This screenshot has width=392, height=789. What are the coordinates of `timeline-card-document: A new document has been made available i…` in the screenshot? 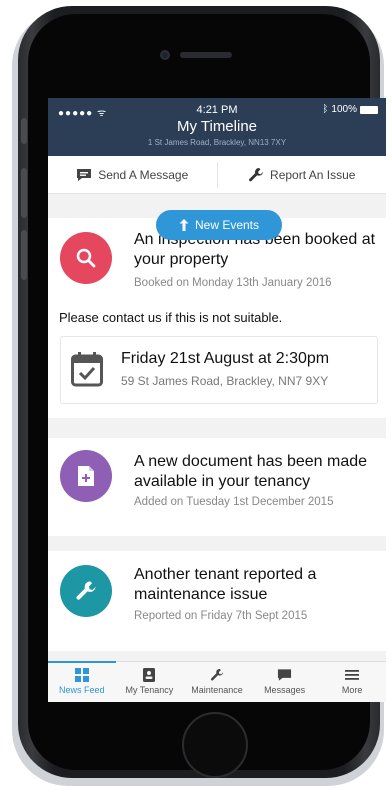 It's located at (217, 487).